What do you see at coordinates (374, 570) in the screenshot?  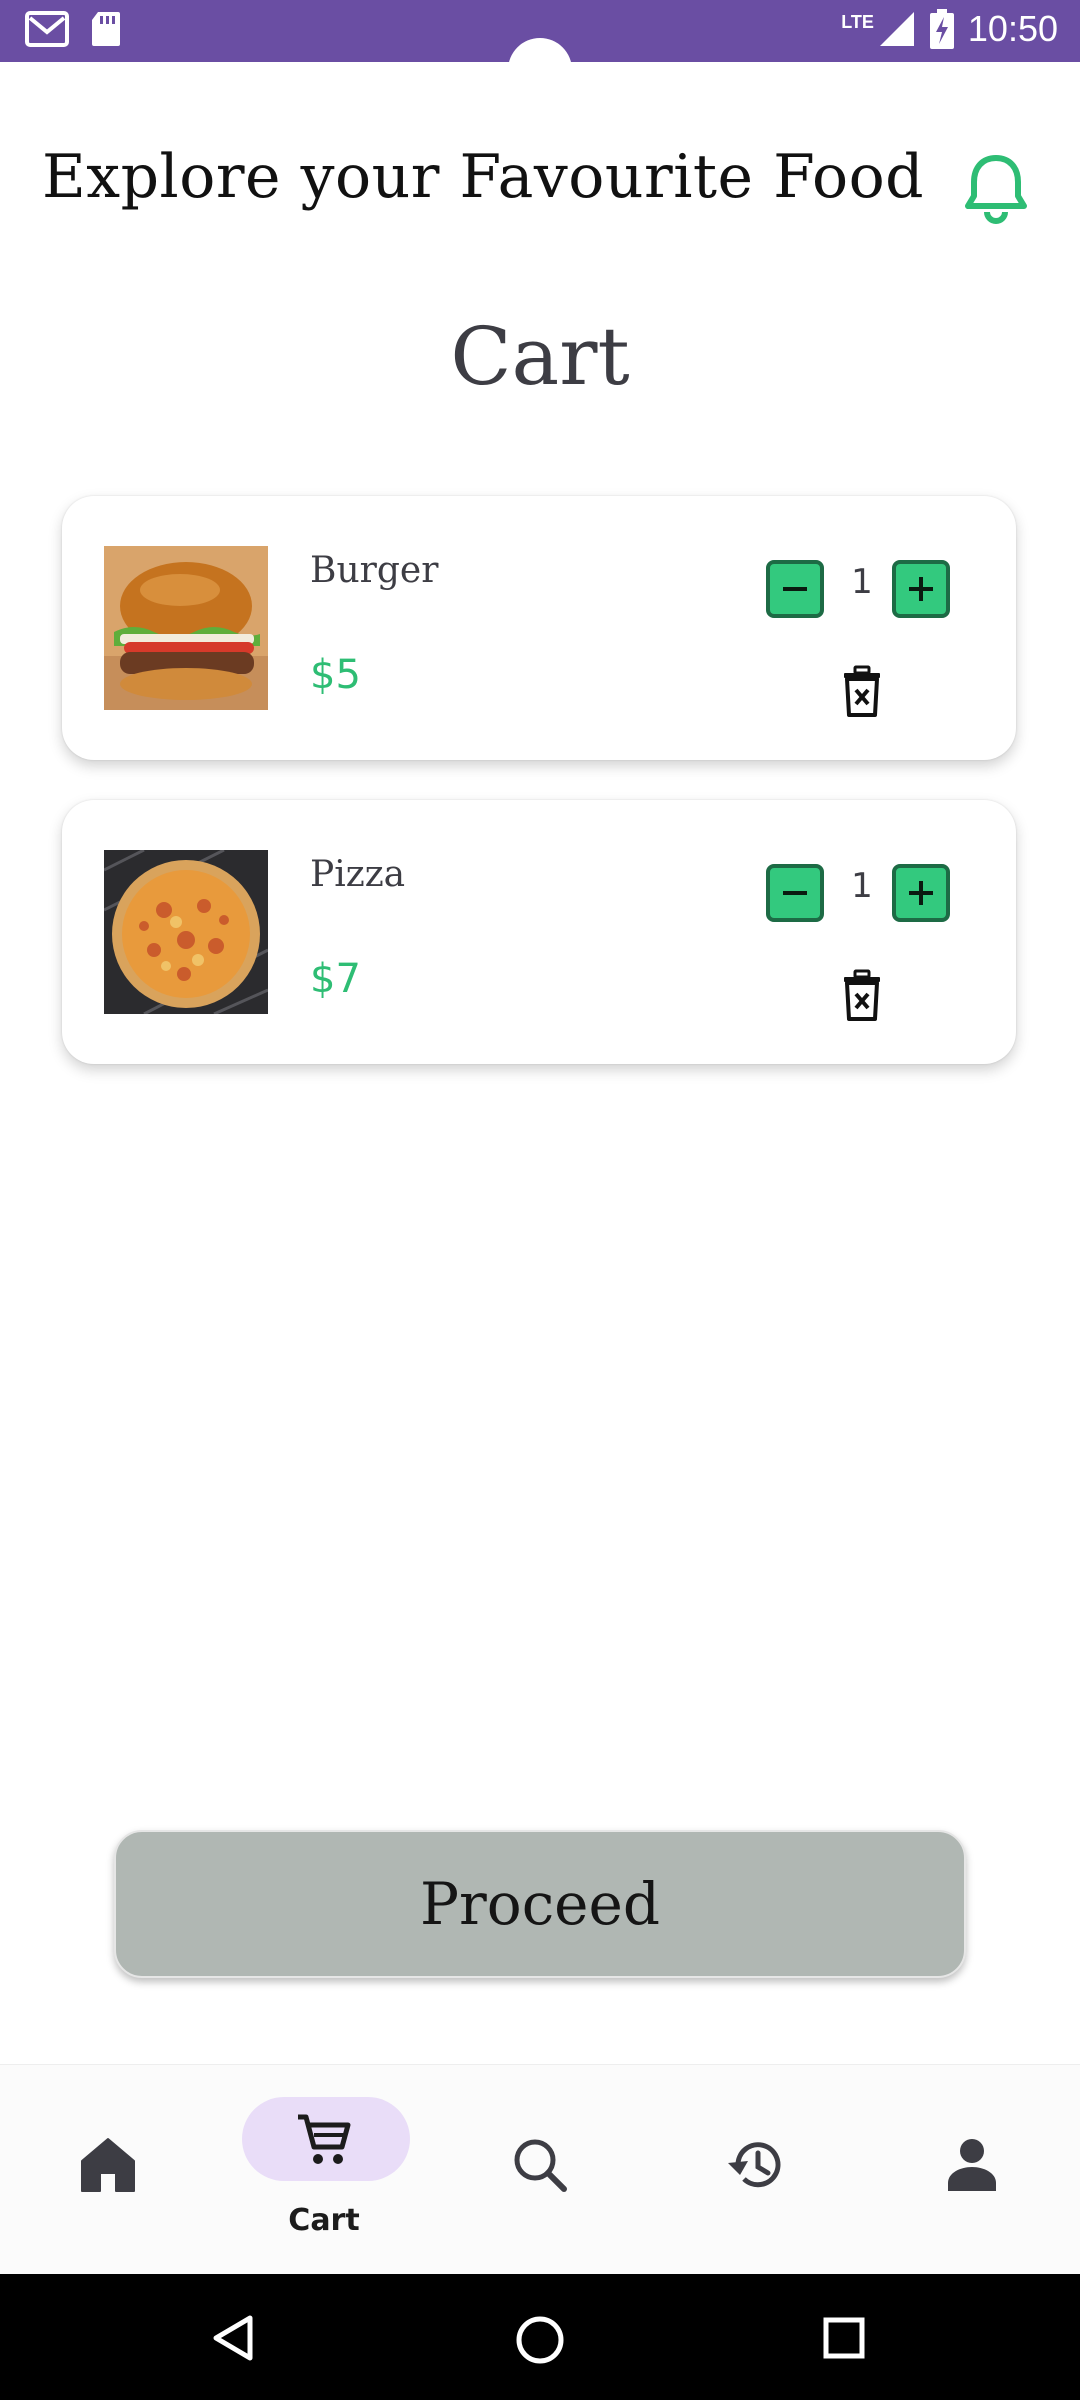 I see `item-name: Burger` at bounding box center [374, 570].